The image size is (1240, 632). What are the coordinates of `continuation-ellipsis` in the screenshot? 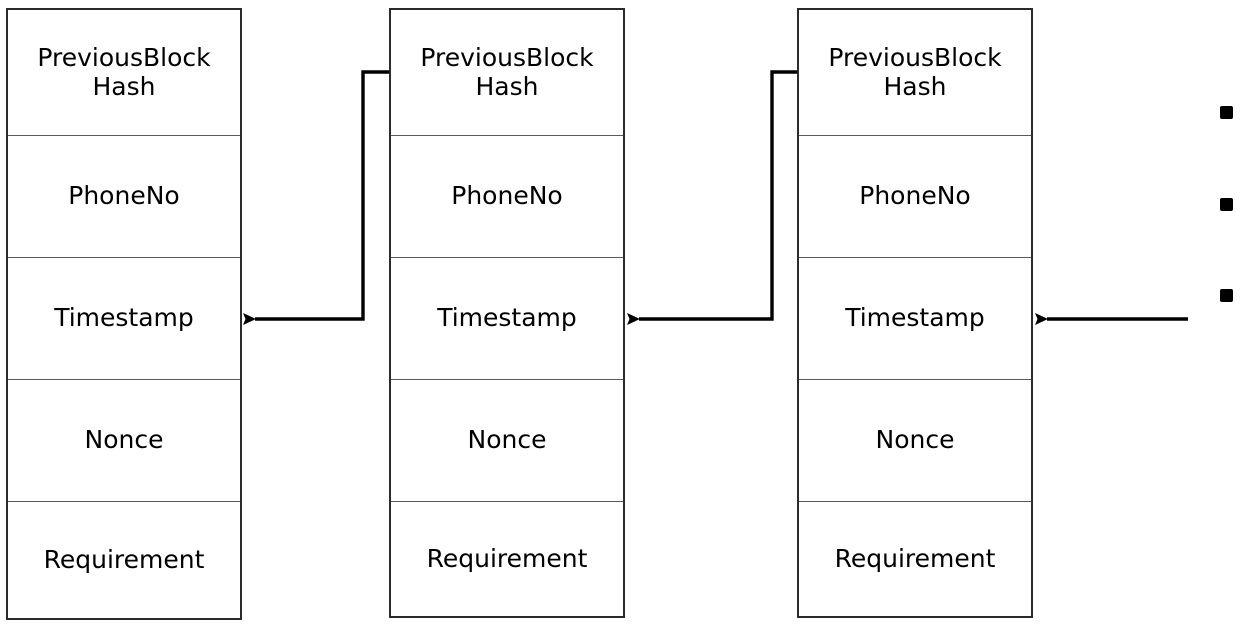 It's located at (1226, 204).